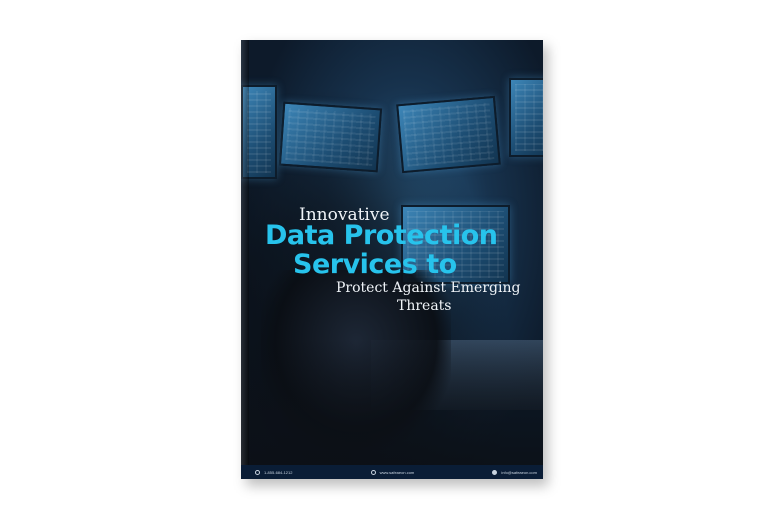 The image size is (780, 520). Describe the element at coordinates (375, 264) in the screenshot. I see `title-highlight: Services to` at that location.